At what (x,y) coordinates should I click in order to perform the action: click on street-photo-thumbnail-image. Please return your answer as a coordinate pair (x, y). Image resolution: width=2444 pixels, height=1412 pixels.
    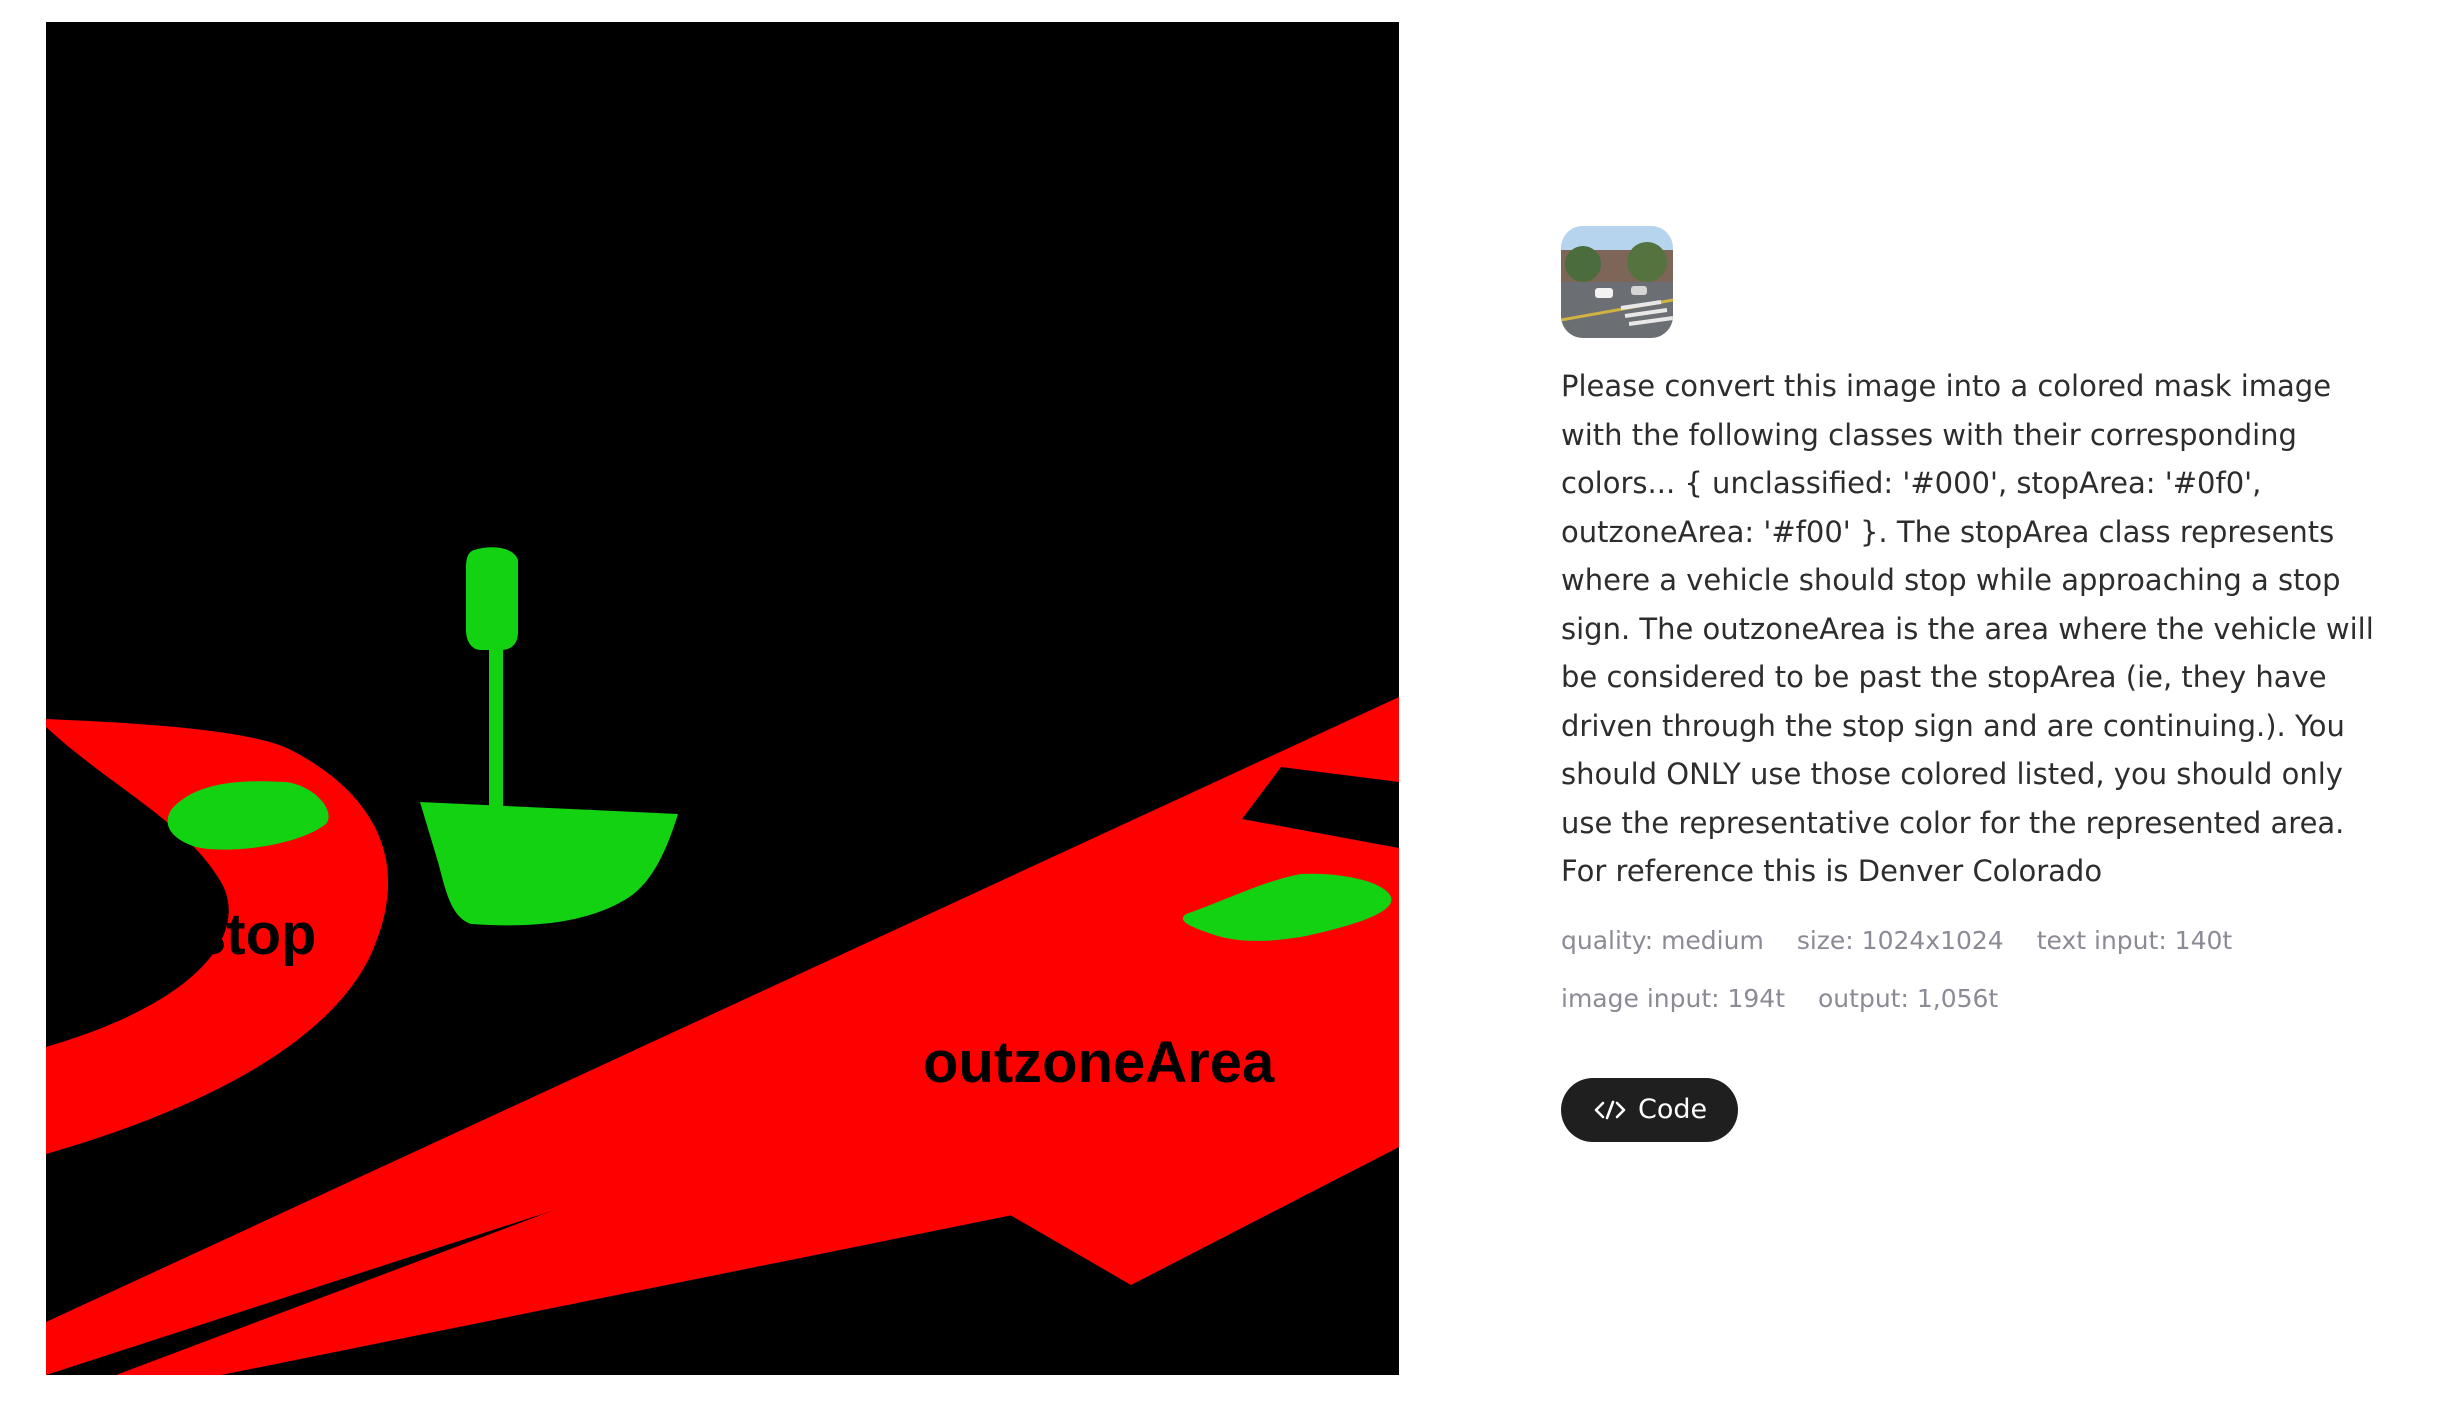
    Looking at the image, I should click on (1617, 282).